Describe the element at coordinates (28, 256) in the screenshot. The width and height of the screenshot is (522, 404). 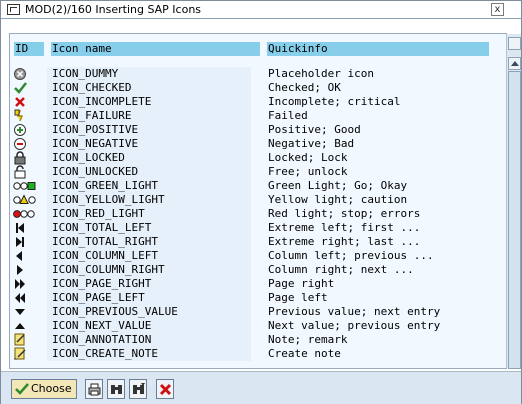
I see `column-left-icon` at that location.